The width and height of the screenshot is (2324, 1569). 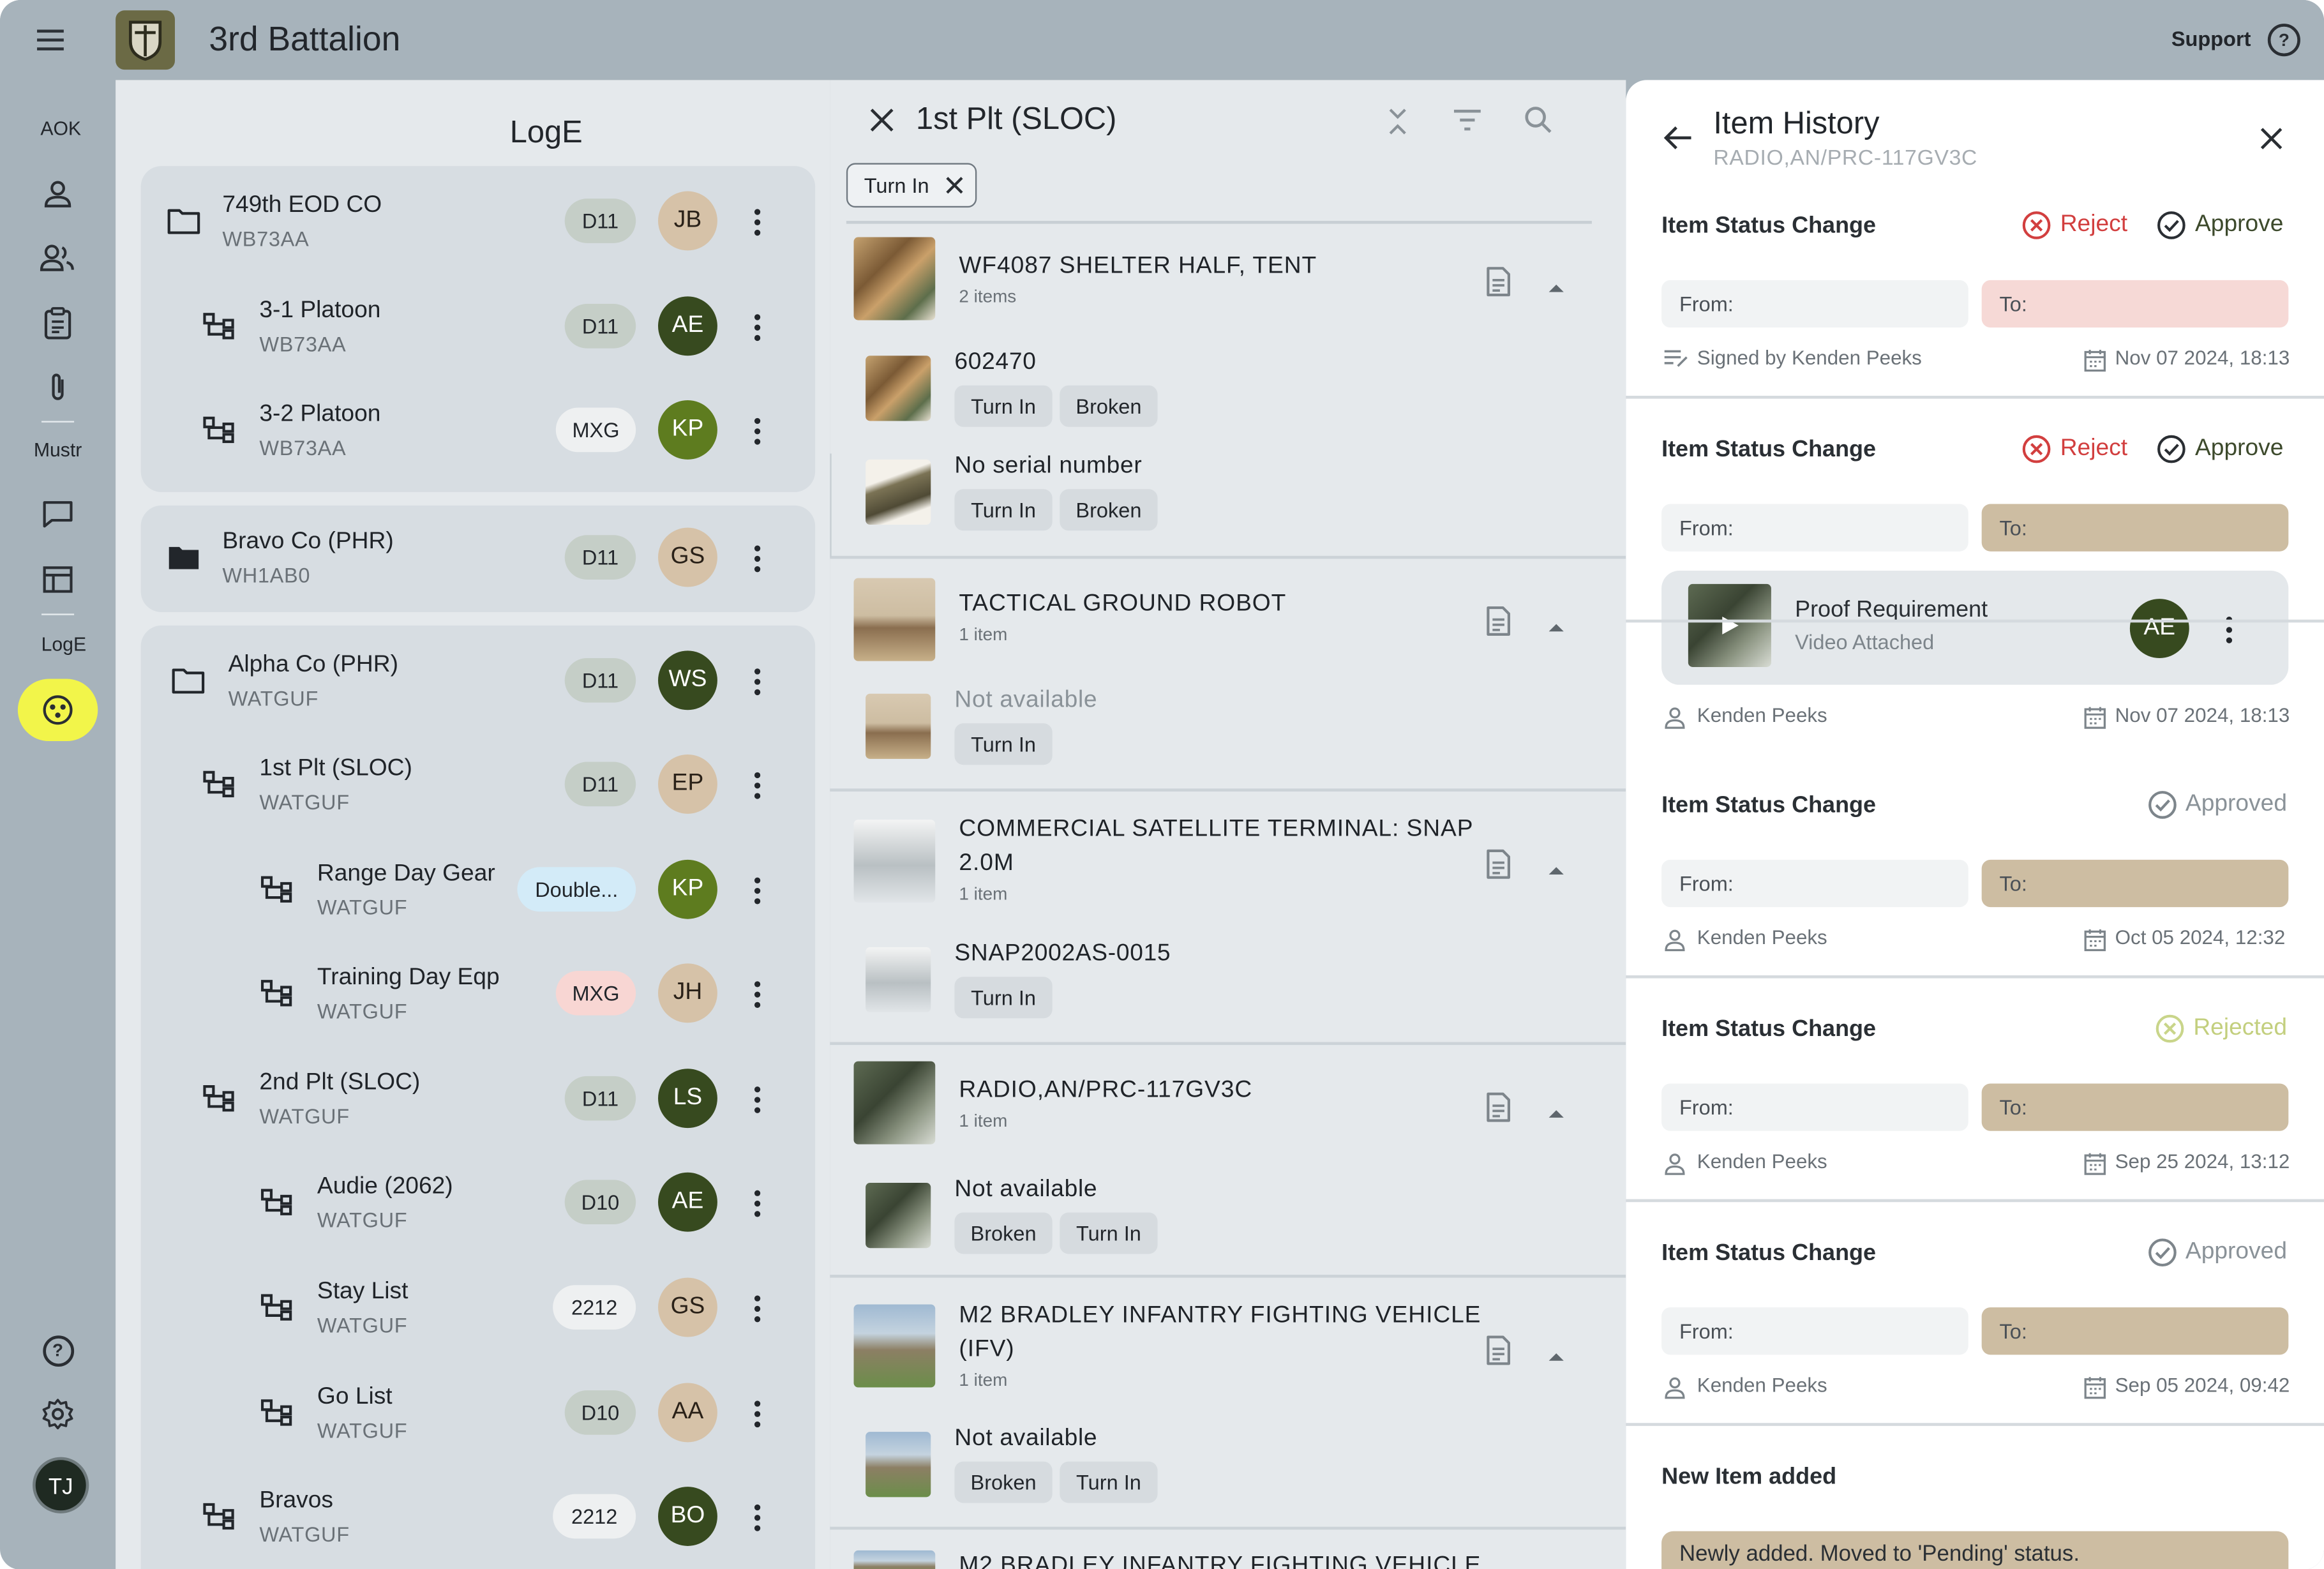 I want to click on help-circle-icon: ?, so click(x=58, y=1351).